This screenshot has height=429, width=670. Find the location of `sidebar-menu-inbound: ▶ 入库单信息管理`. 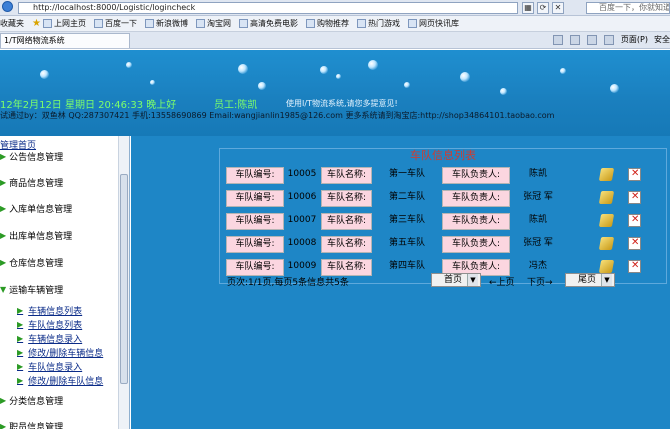

sidebar-menu-inbound: ▶ 入库单信息管理 is located at coordinates (36, 208).